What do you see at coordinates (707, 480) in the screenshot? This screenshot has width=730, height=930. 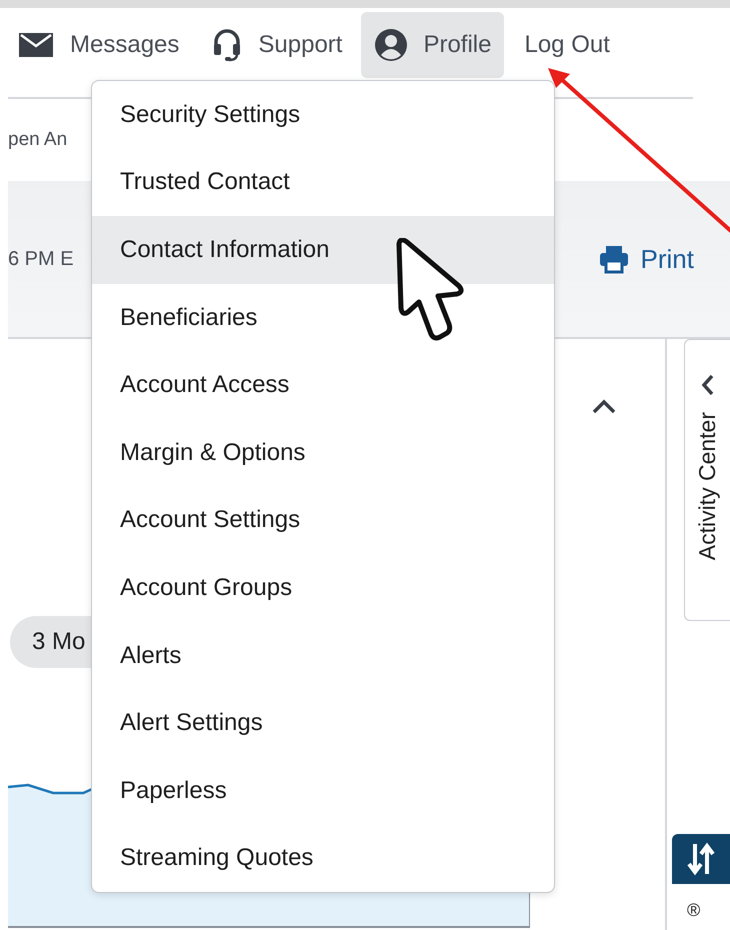 I see `activity-center-tab: Activity Center` at bounding box center [707, 480].